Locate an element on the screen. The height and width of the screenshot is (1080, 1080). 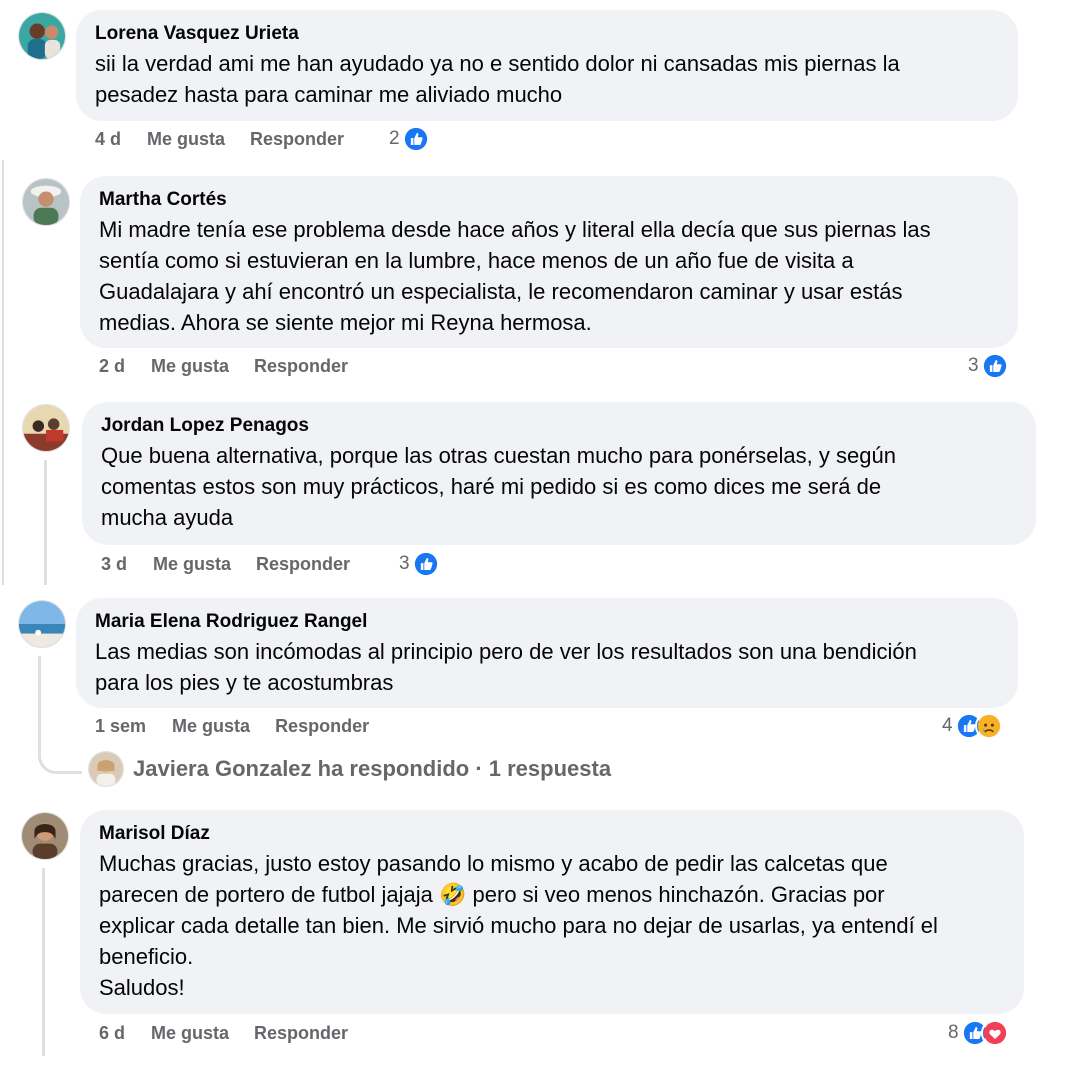
comment-author: Jordan Lopez Penagos is located at coordinates (558, 426).